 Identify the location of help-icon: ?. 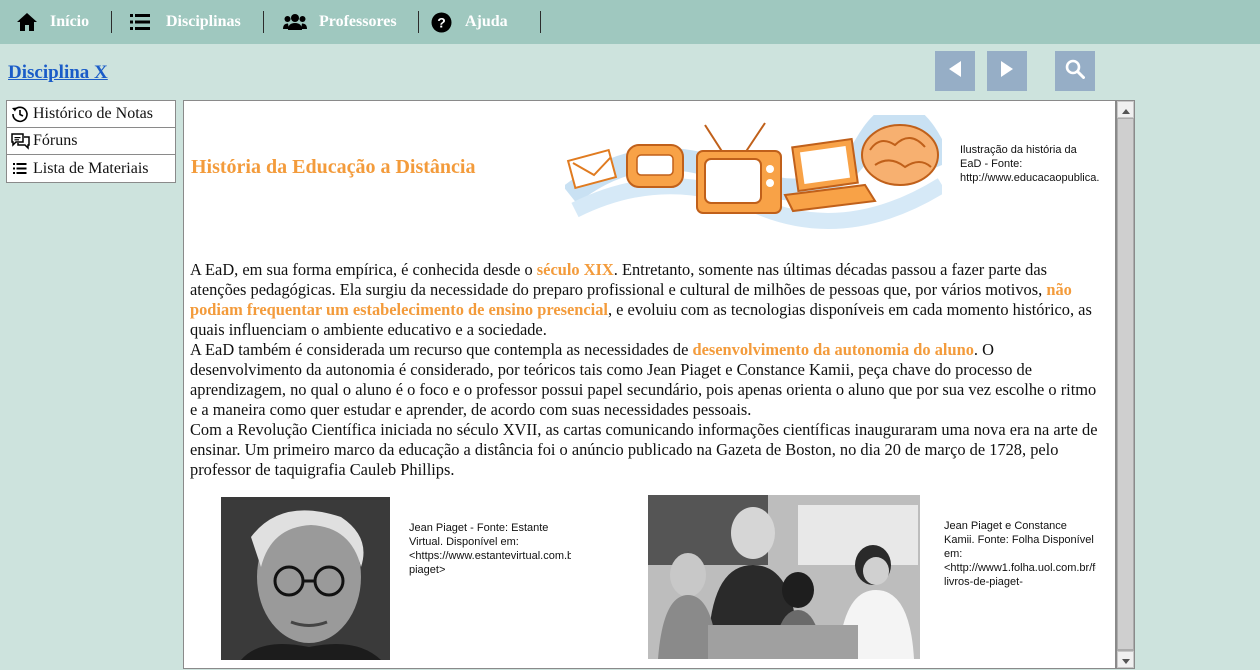
(441, 22).